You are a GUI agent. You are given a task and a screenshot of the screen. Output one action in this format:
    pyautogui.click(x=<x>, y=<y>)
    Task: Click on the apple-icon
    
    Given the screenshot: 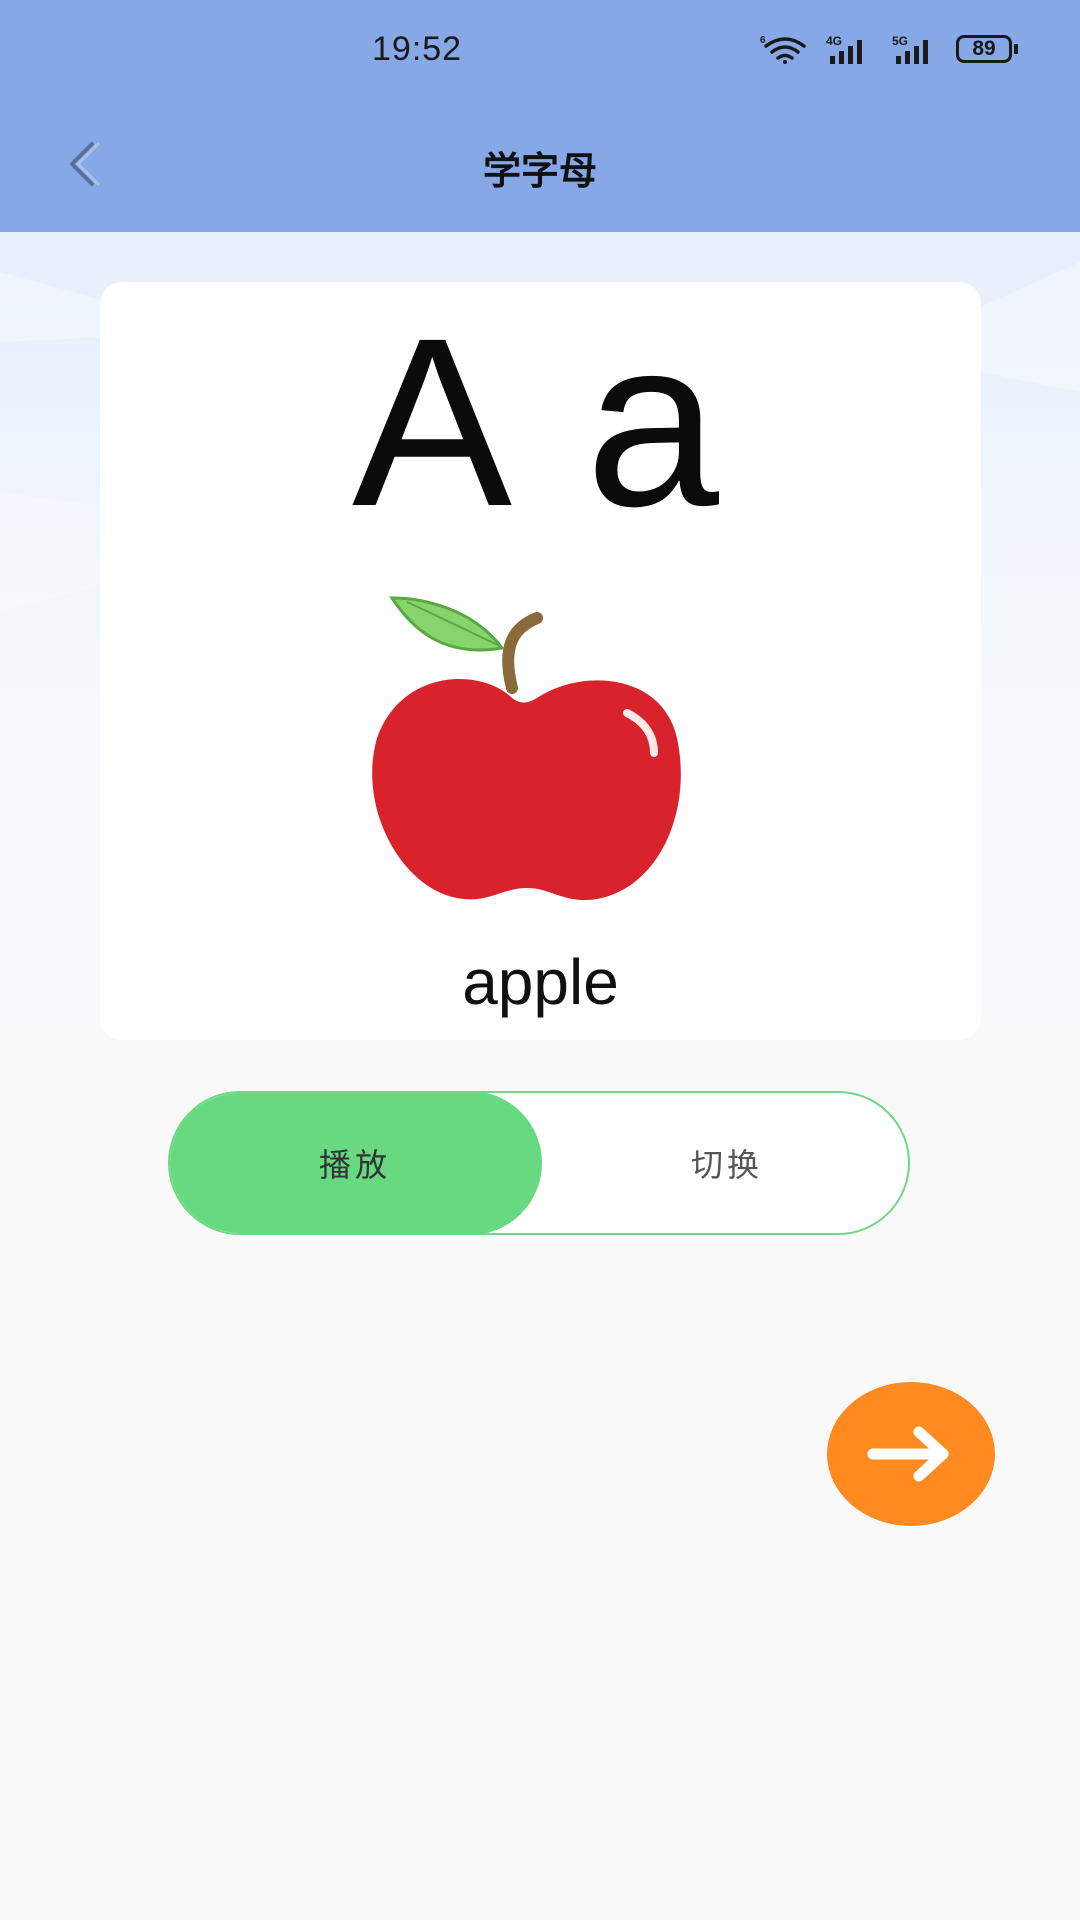 What is the action you would take?
    pyautogui.click(x=526, y=748)
    